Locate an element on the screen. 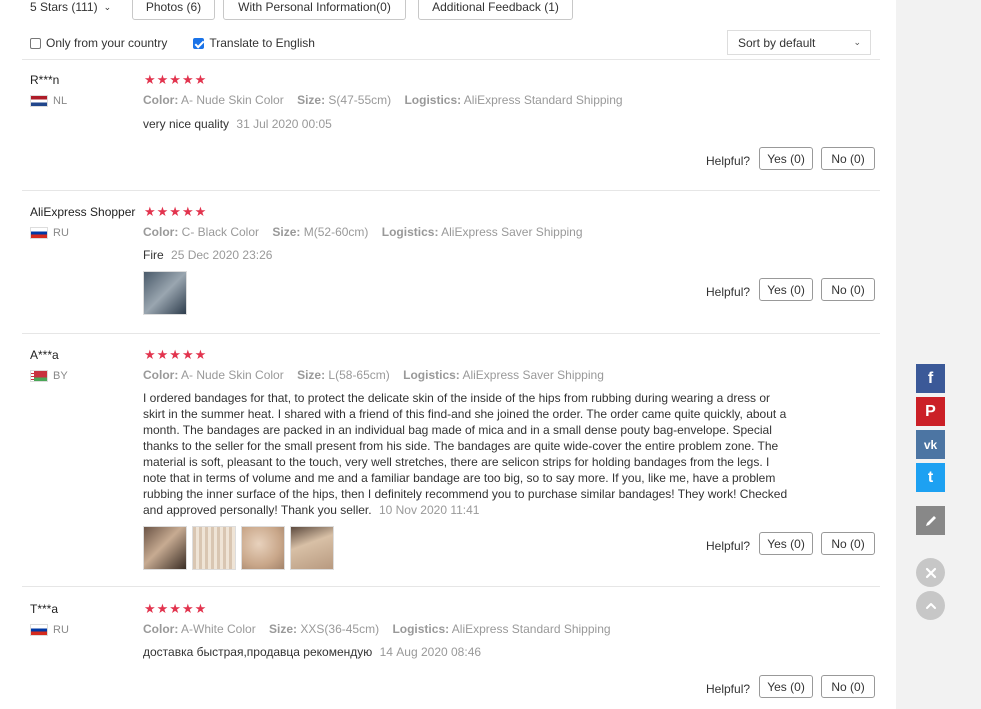  scroll-top-button is located at coordinates (930, 605).